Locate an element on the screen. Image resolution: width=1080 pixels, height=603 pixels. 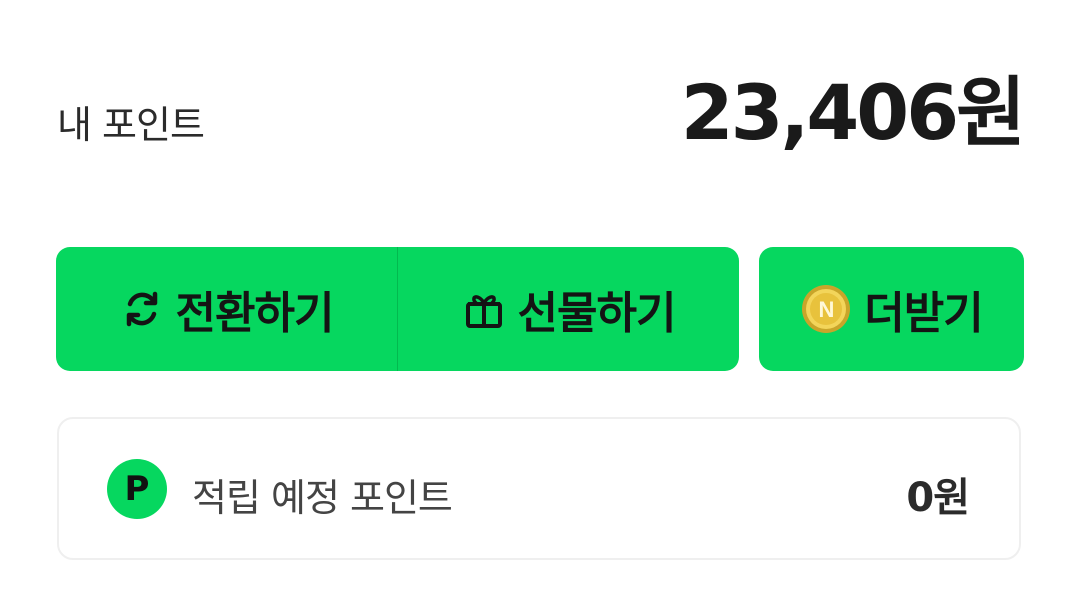
point-badge-icon: P is located at coordinates (137, 489).